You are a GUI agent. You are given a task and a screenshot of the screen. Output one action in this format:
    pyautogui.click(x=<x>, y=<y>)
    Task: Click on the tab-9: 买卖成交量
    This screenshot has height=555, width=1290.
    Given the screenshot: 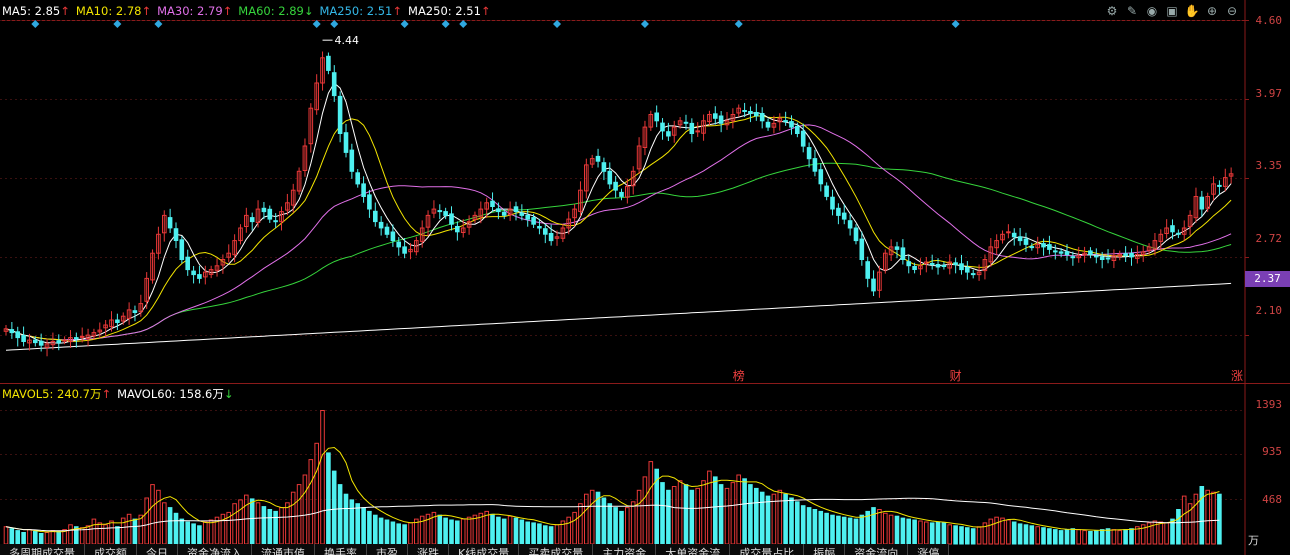 What is the action you would take?
    pyautogui.click(x=556, y=549)
    